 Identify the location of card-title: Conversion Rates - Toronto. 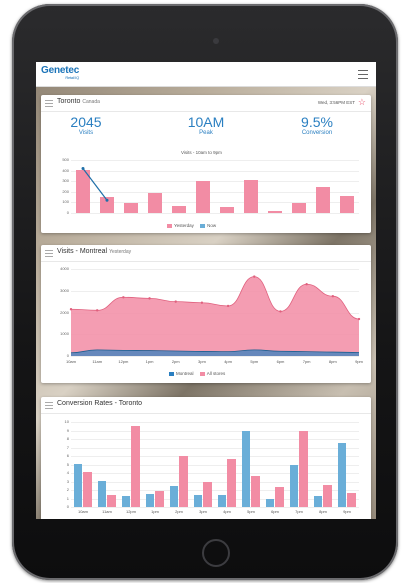
(100, 403).